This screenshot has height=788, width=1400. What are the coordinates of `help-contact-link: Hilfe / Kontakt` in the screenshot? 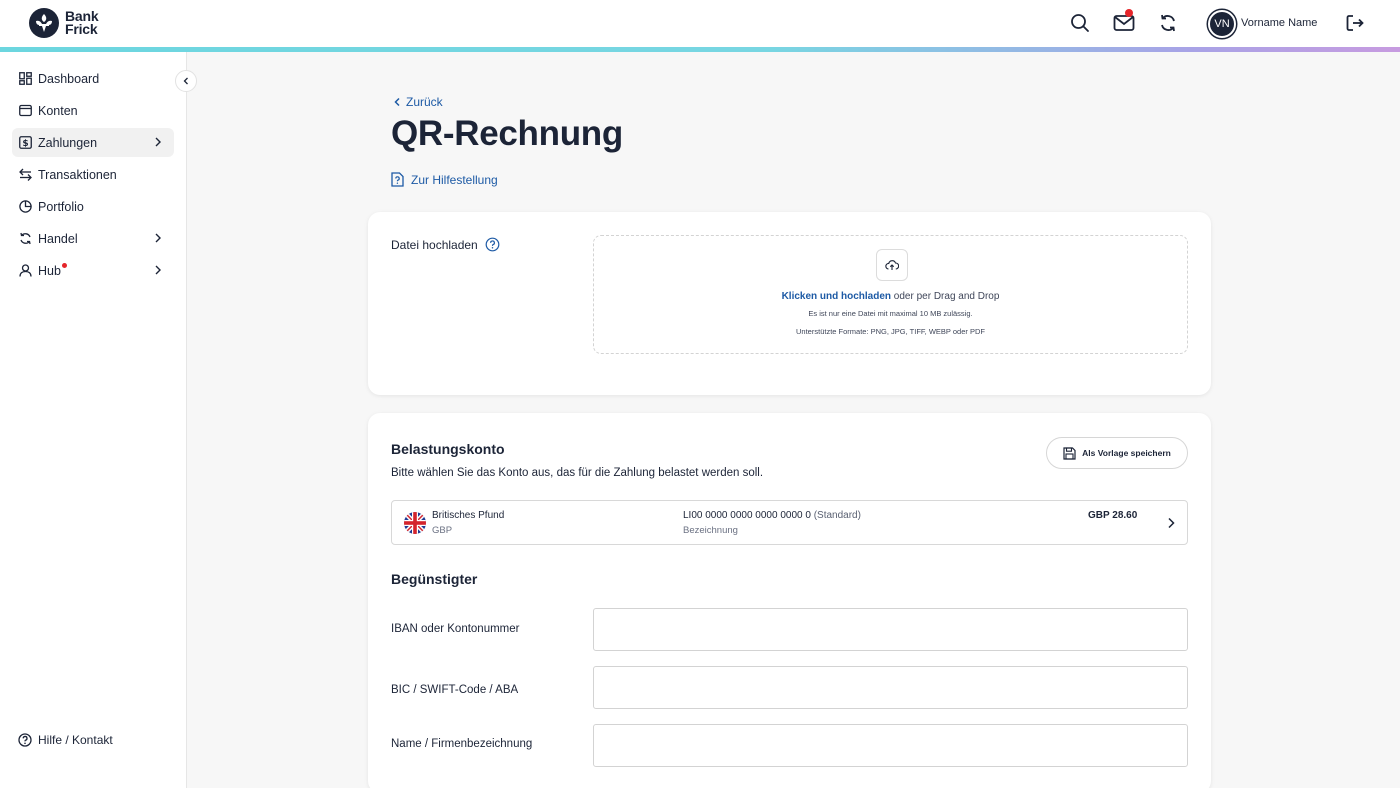 It's located at (65, 740).